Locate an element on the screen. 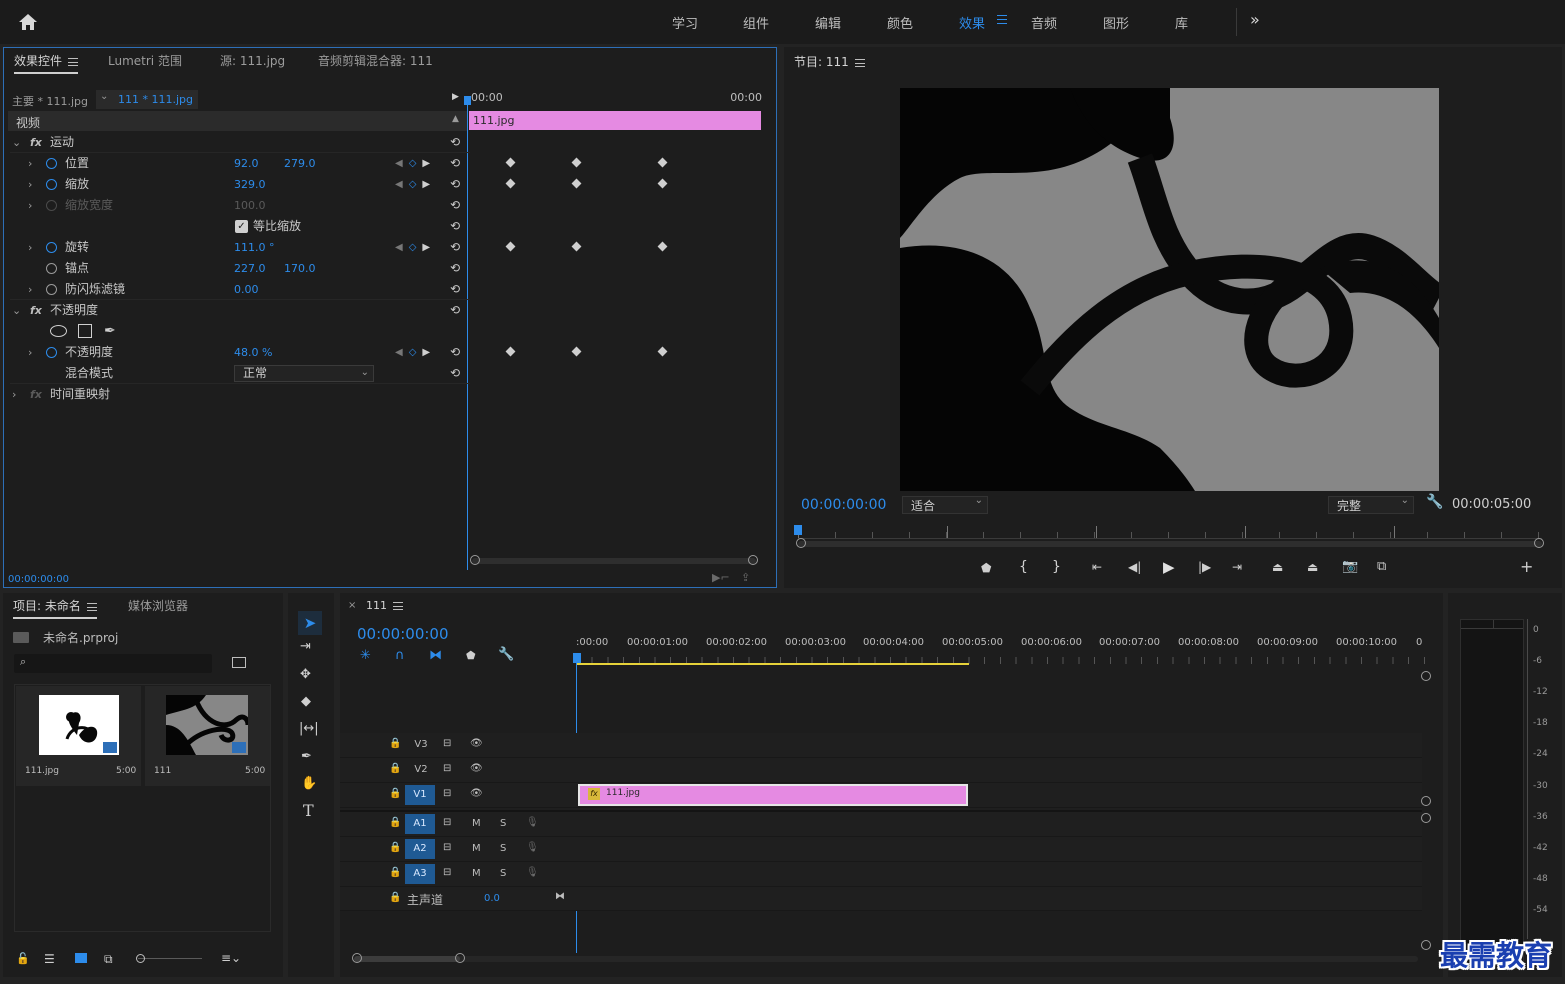 The height and width of the screenshot is (984, 1565). rotation-value: 111.0 ° is located at coordinates (254, 247).